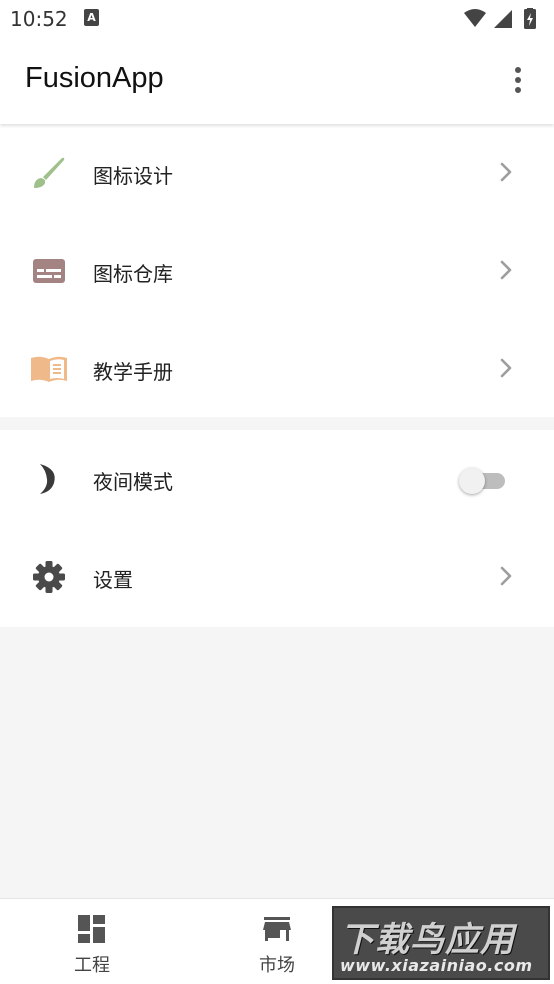 Image resolution: width=554 pixels, height=984 pixels. Describe the element at coordinates (49, 369) in the screenshot. I see `book-open-icon` at that location.